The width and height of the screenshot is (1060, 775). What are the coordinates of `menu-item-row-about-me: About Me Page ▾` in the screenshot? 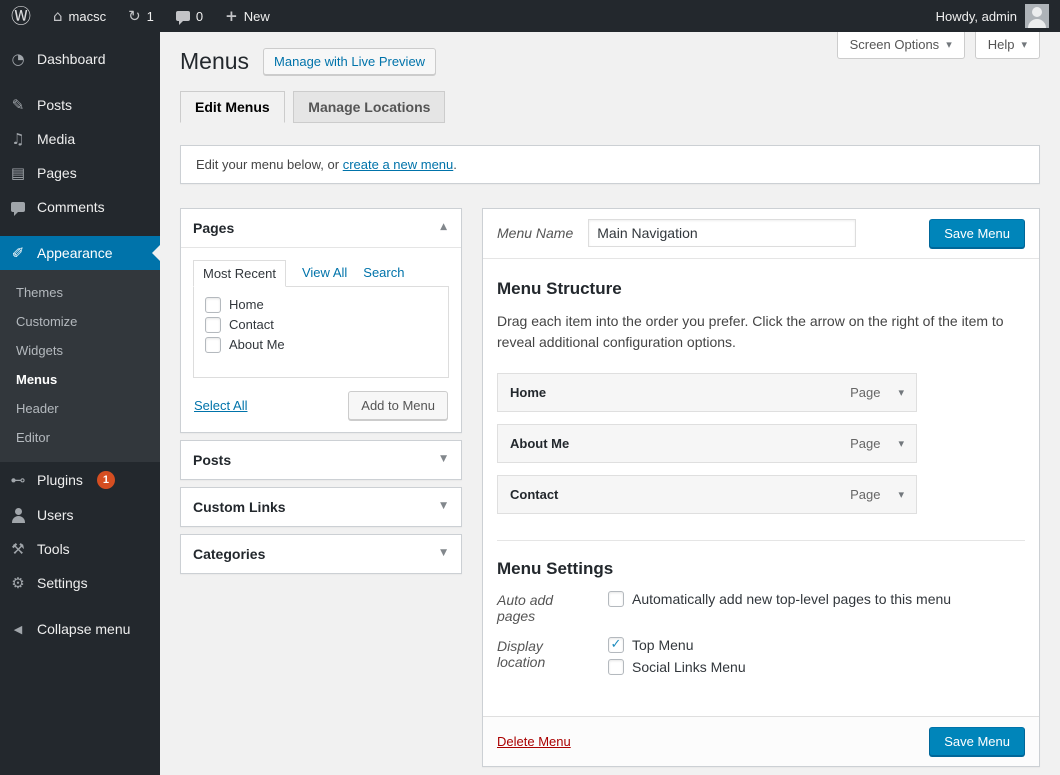 It's located at (707, 443).